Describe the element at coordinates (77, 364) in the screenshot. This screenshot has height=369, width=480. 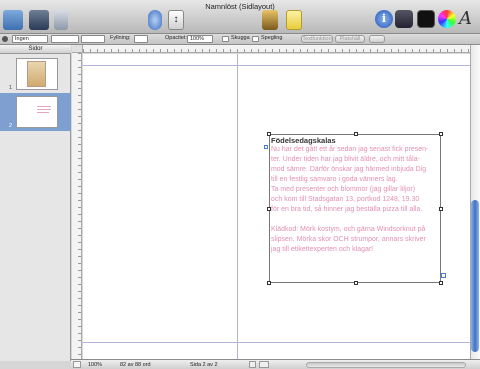
I see `sidebar-toggle-icon` at that location.